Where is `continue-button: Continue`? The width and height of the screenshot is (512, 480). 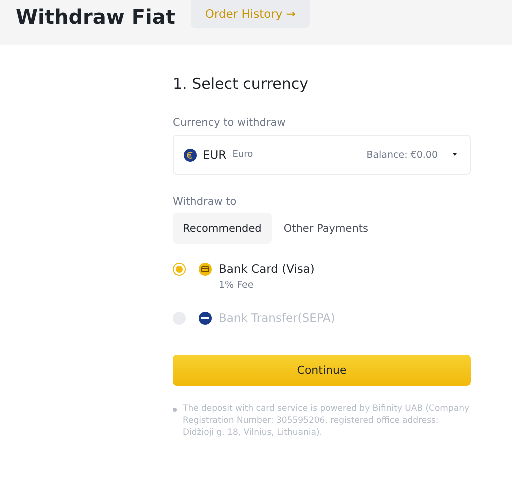
continue-button: Continue is located at coordinates (322, 370).